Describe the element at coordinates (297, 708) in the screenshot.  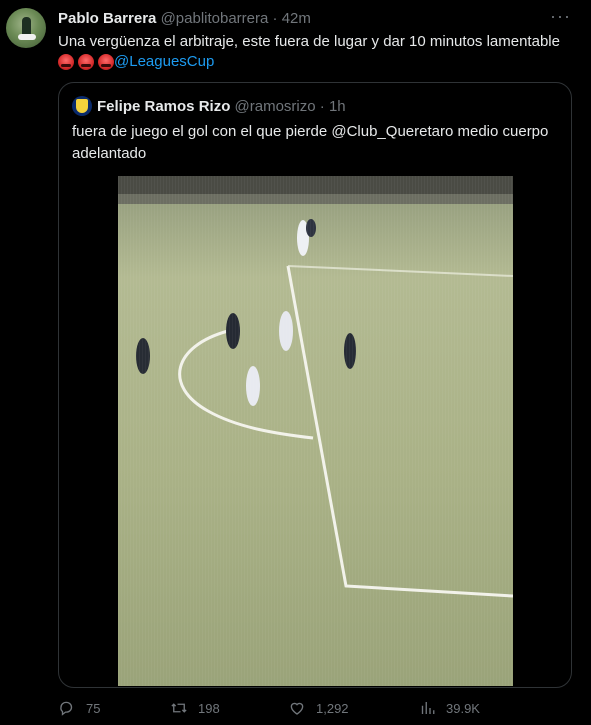
I see `like-icon` at that location.